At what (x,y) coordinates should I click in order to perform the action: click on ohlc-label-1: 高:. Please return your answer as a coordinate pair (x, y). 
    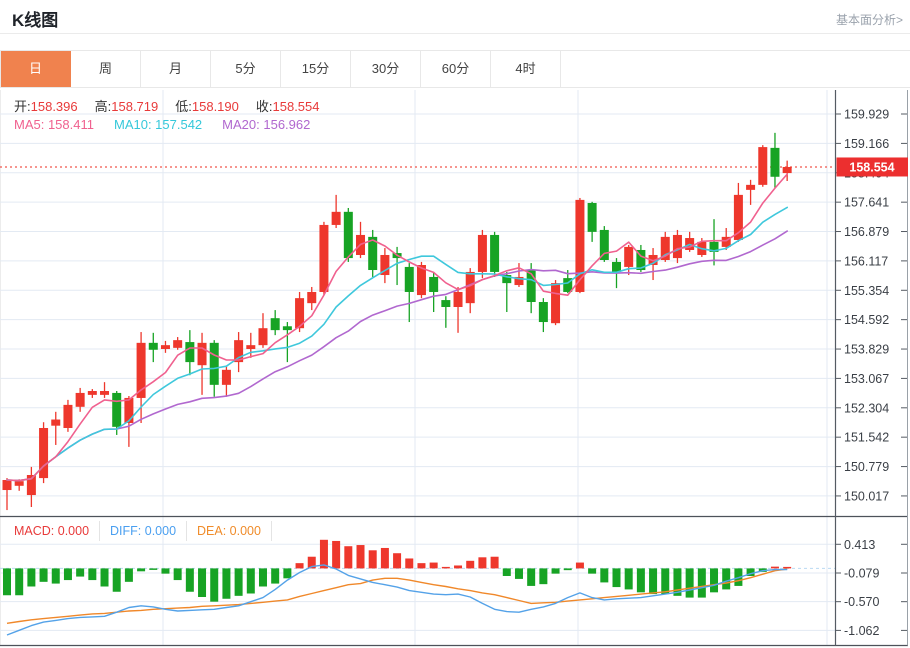
    Looking at the image, I should click on (103, 106).